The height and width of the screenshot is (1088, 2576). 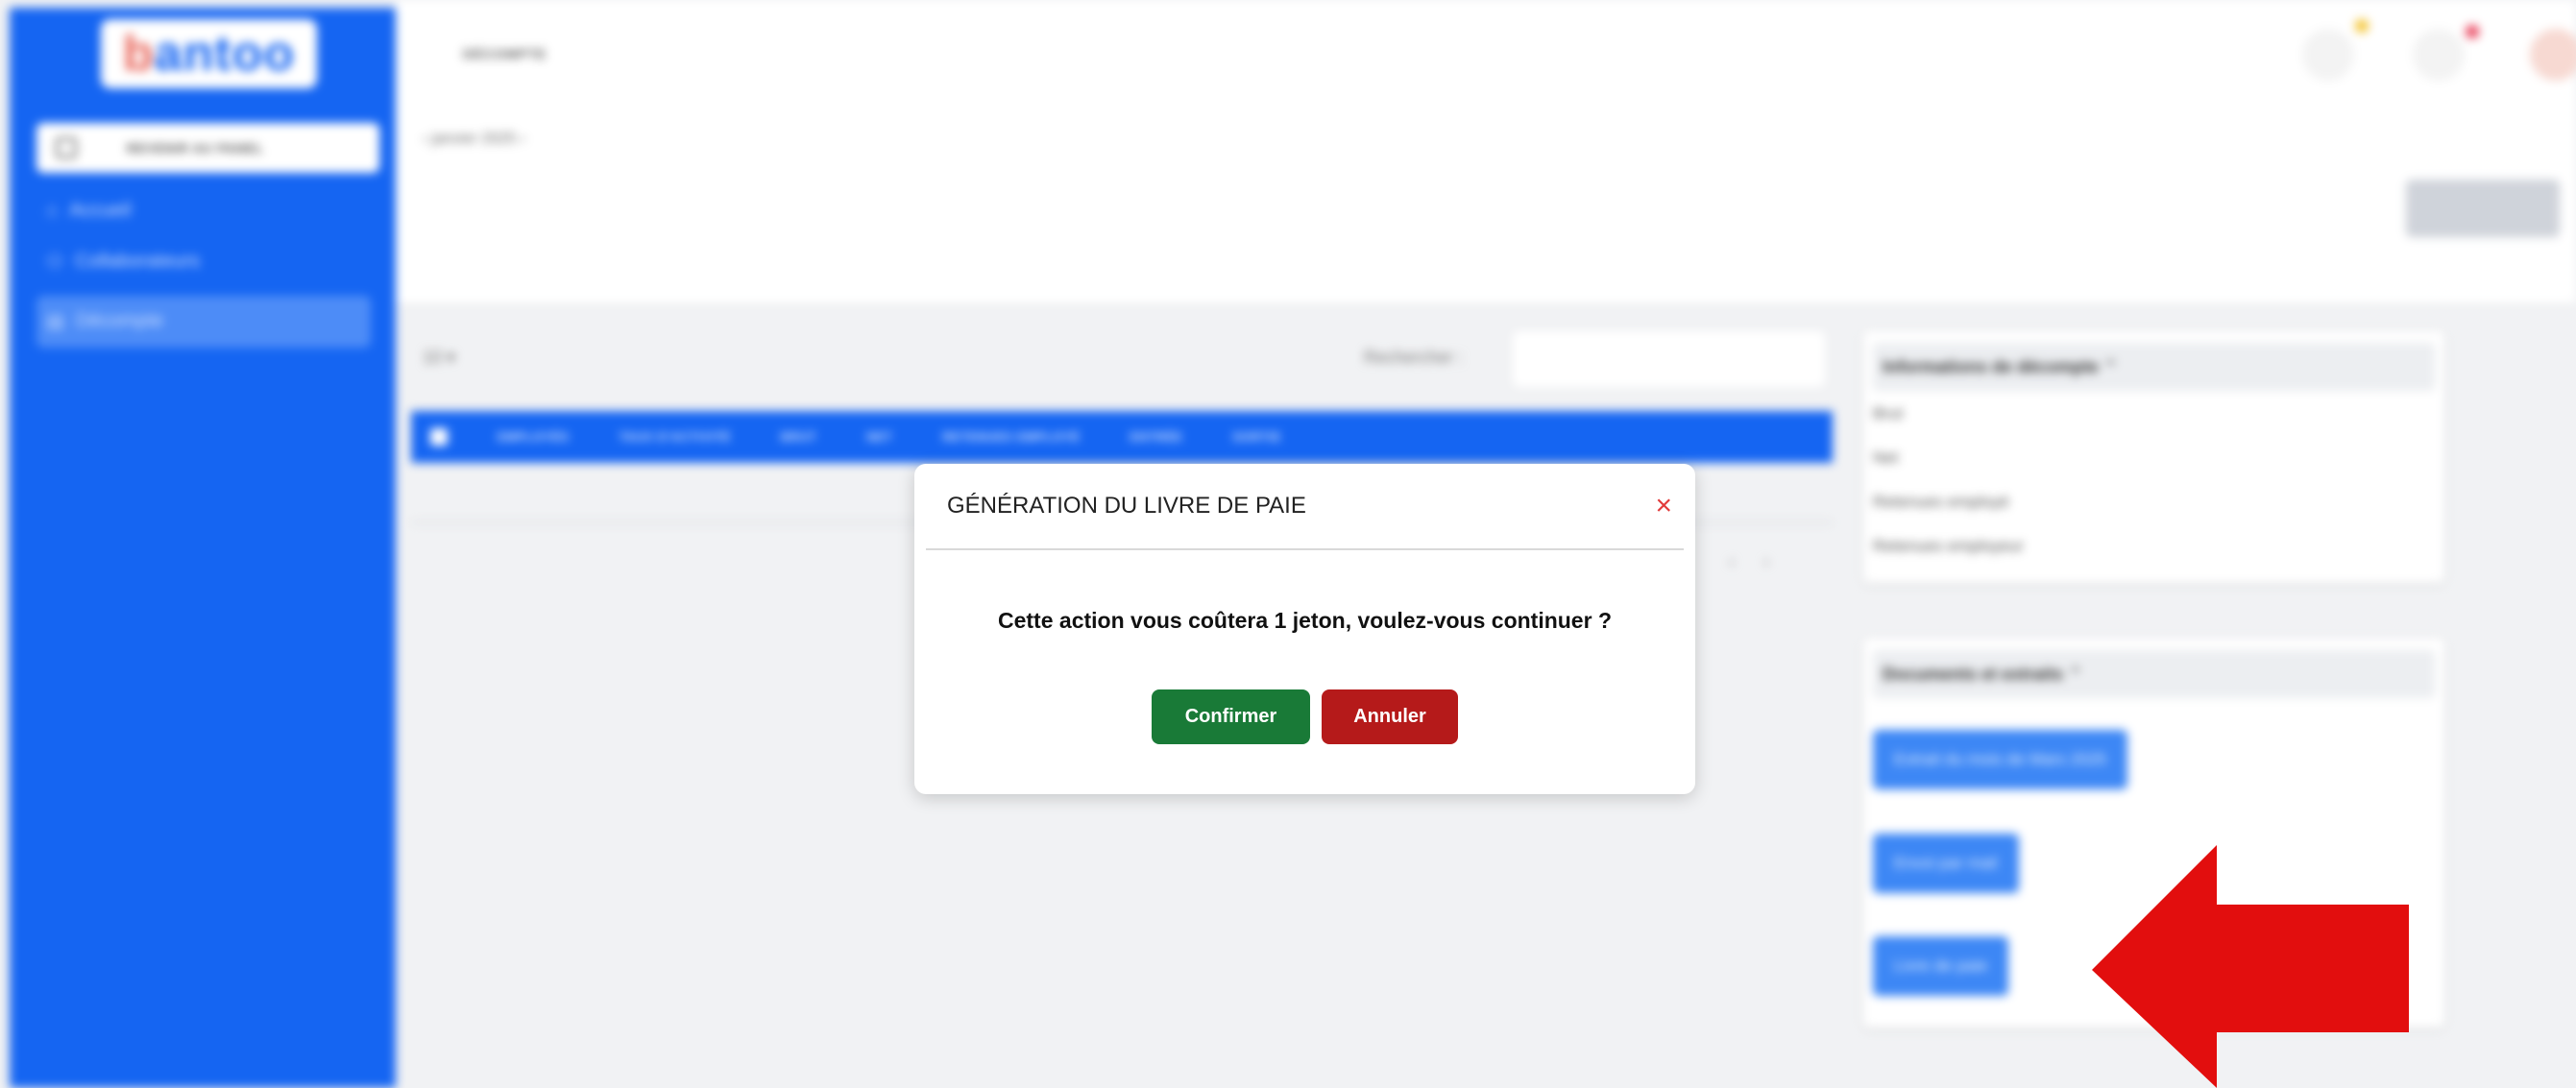 What do you see at coordinates (52, 210) in the screenshot?
I see `home-icon: ⌂` at bounding box center [52, 210].